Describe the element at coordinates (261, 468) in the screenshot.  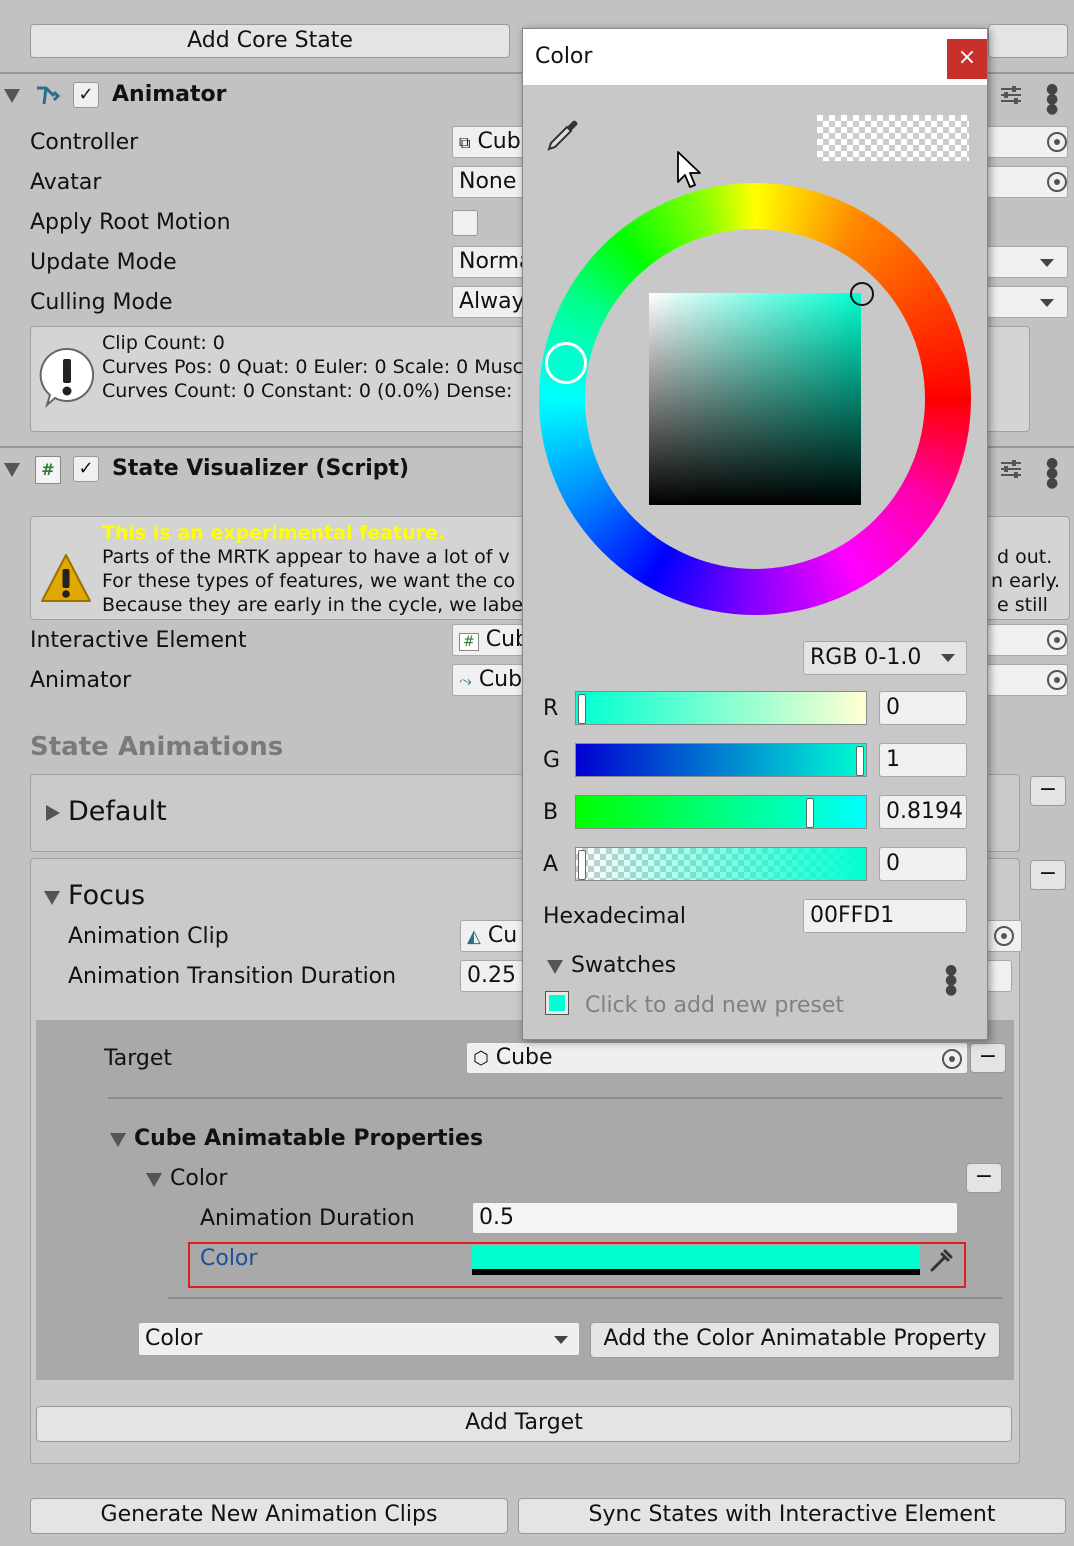
I see `state-visualizer-title: State Visualizer (Script)` at that location.